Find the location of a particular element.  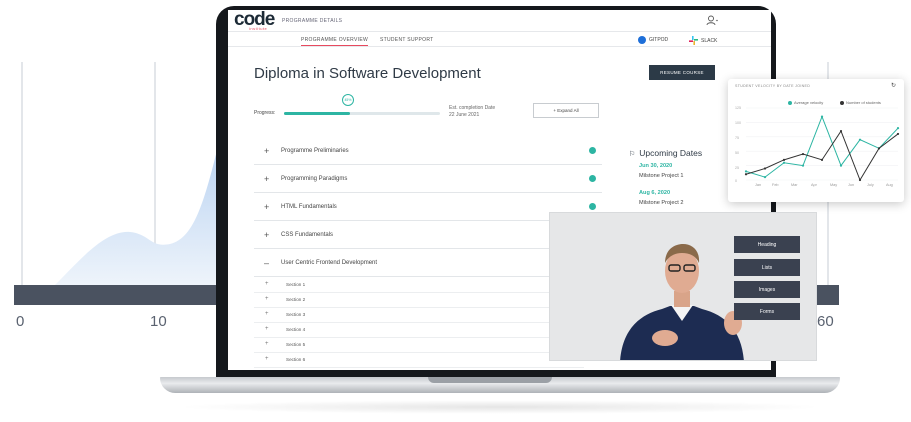

bg-axis-label: 0 is located at coordinates (20, 321).